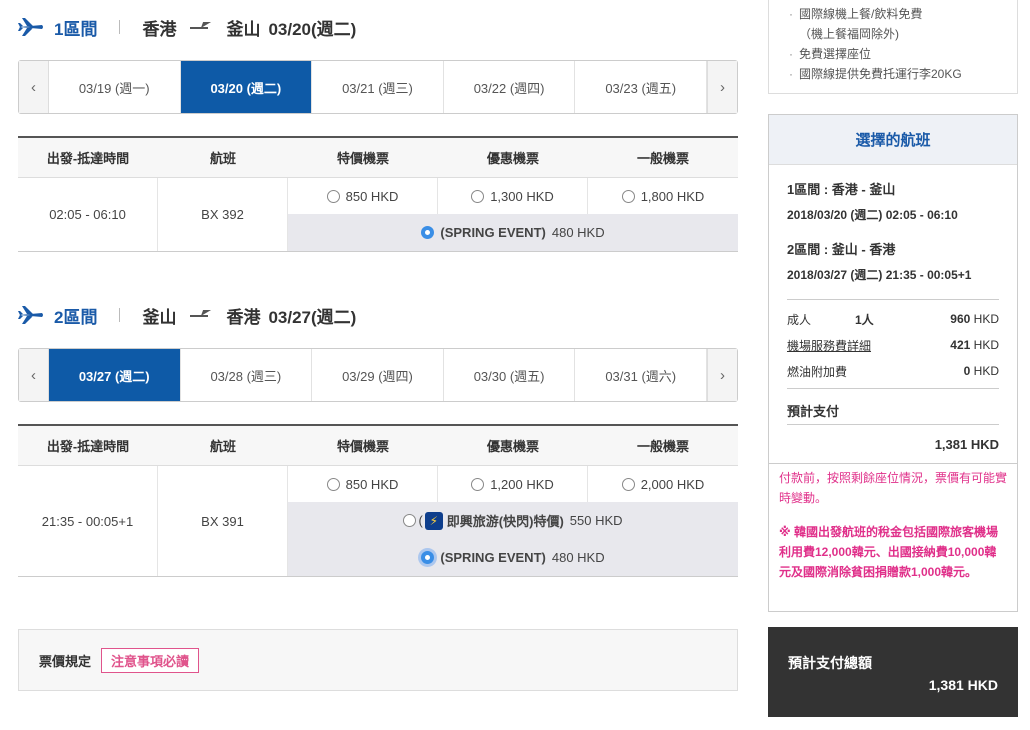 Image resolution: width=1030 pixels, height=730 pixels. What do you see at coordinates (120, 27) in the screenshot?
I see `divider` at bounding box center [120, 27].